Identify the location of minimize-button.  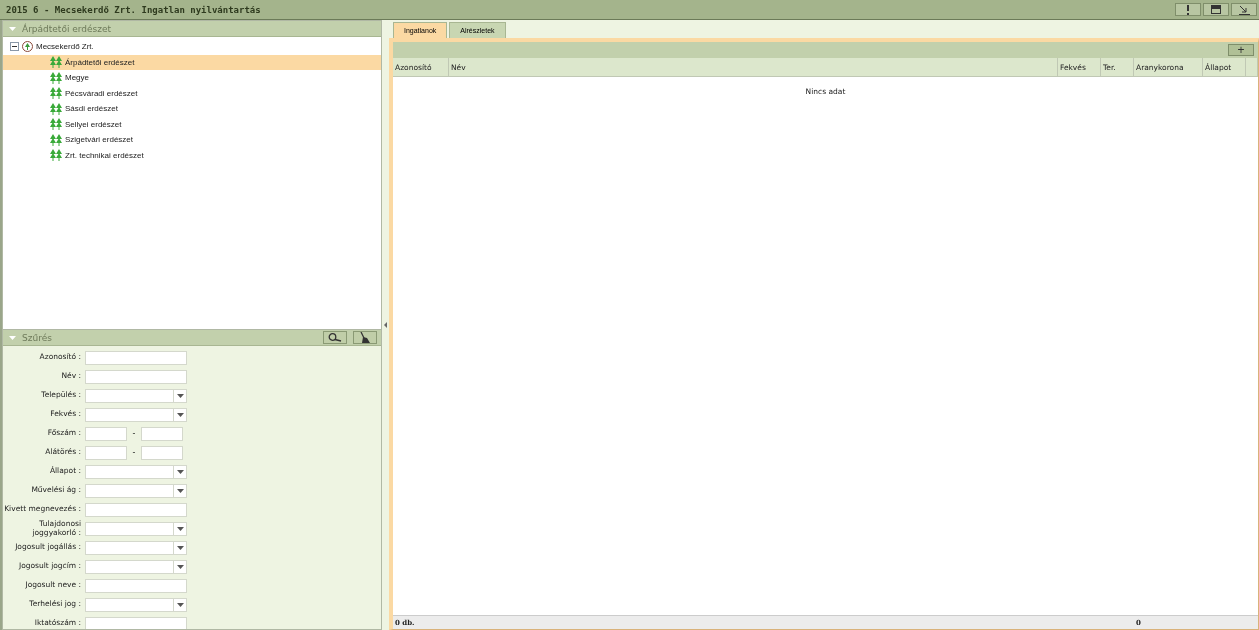
(1244, 9).